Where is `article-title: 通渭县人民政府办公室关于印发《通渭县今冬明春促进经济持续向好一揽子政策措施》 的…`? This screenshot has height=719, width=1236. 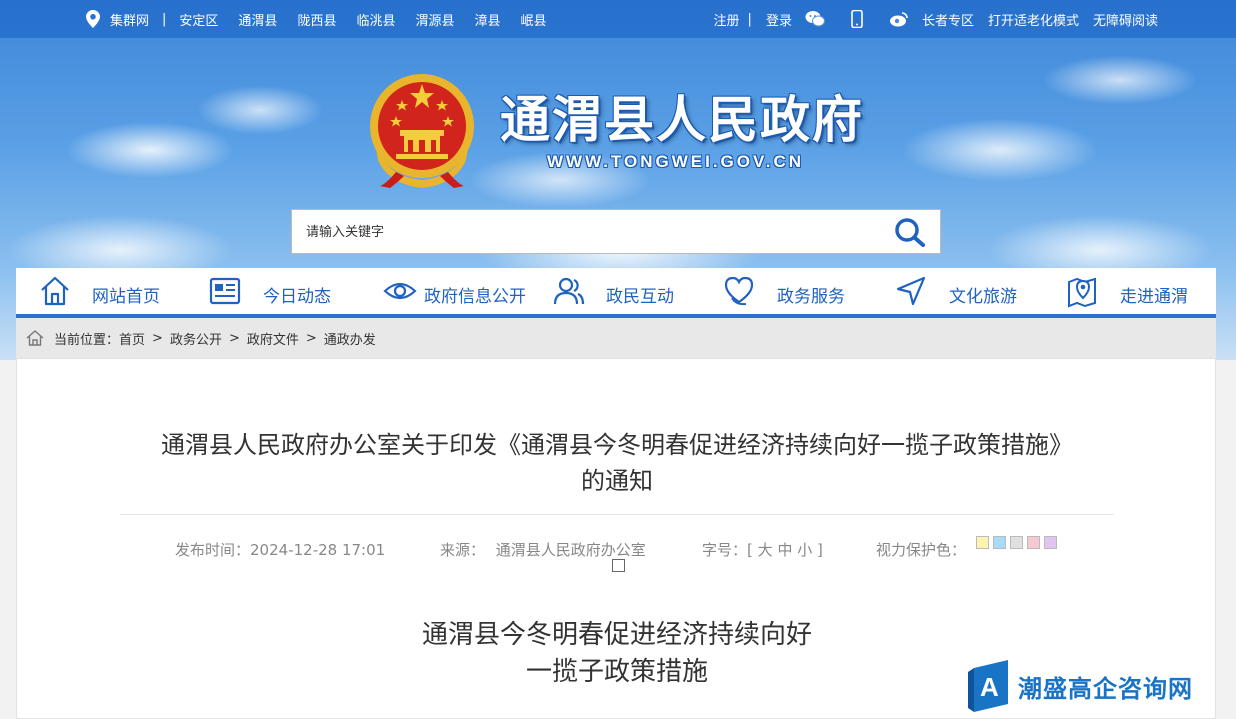 article-title: 通渭县人民政府办公室关于印发《通渭县今冬明春促进经济持续向好一揽子政策措施》 的… is located at coordinates (617, 463).